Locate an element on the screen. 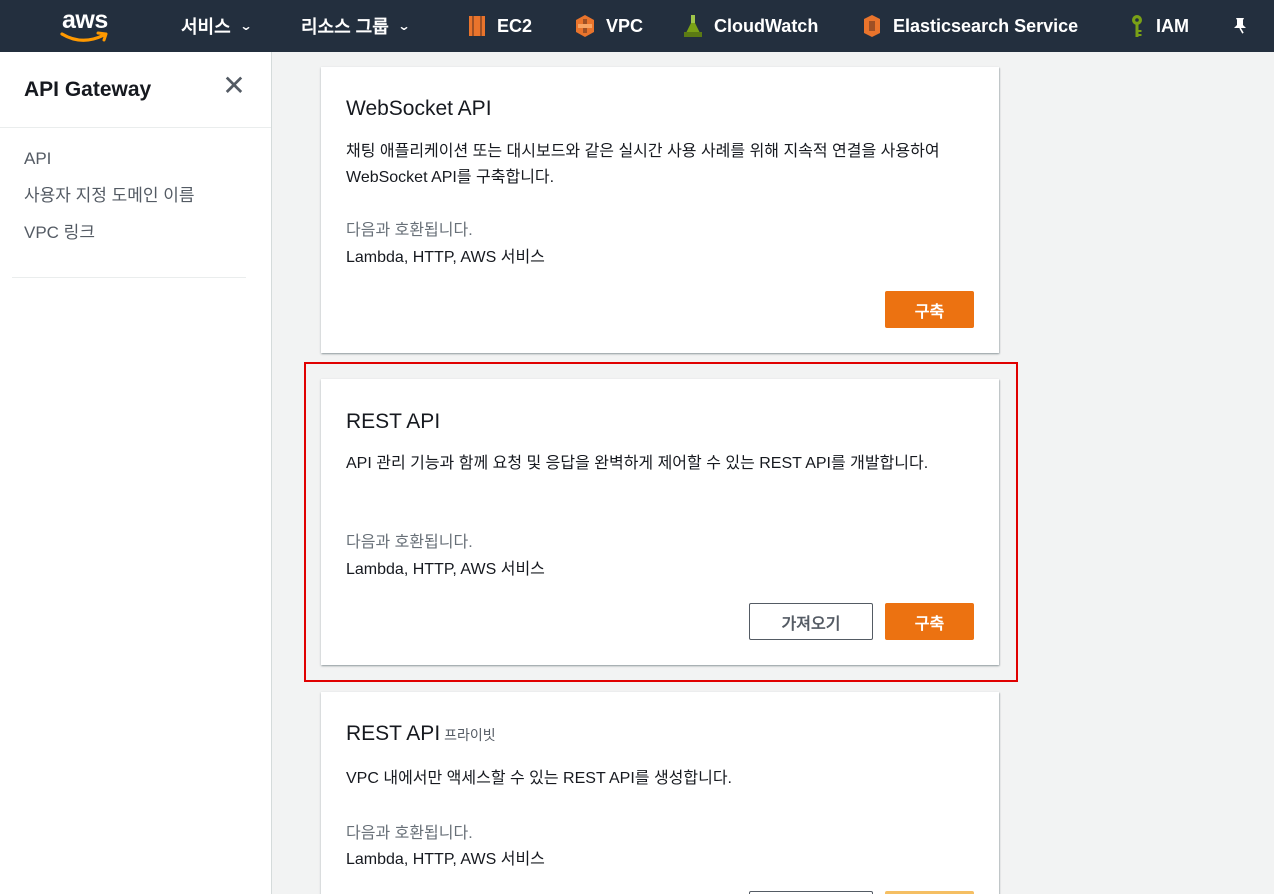 Image resolution: width=1274 pixels, height=894 pixels. iam-label: IAM is located at coordinates (1172, 25).